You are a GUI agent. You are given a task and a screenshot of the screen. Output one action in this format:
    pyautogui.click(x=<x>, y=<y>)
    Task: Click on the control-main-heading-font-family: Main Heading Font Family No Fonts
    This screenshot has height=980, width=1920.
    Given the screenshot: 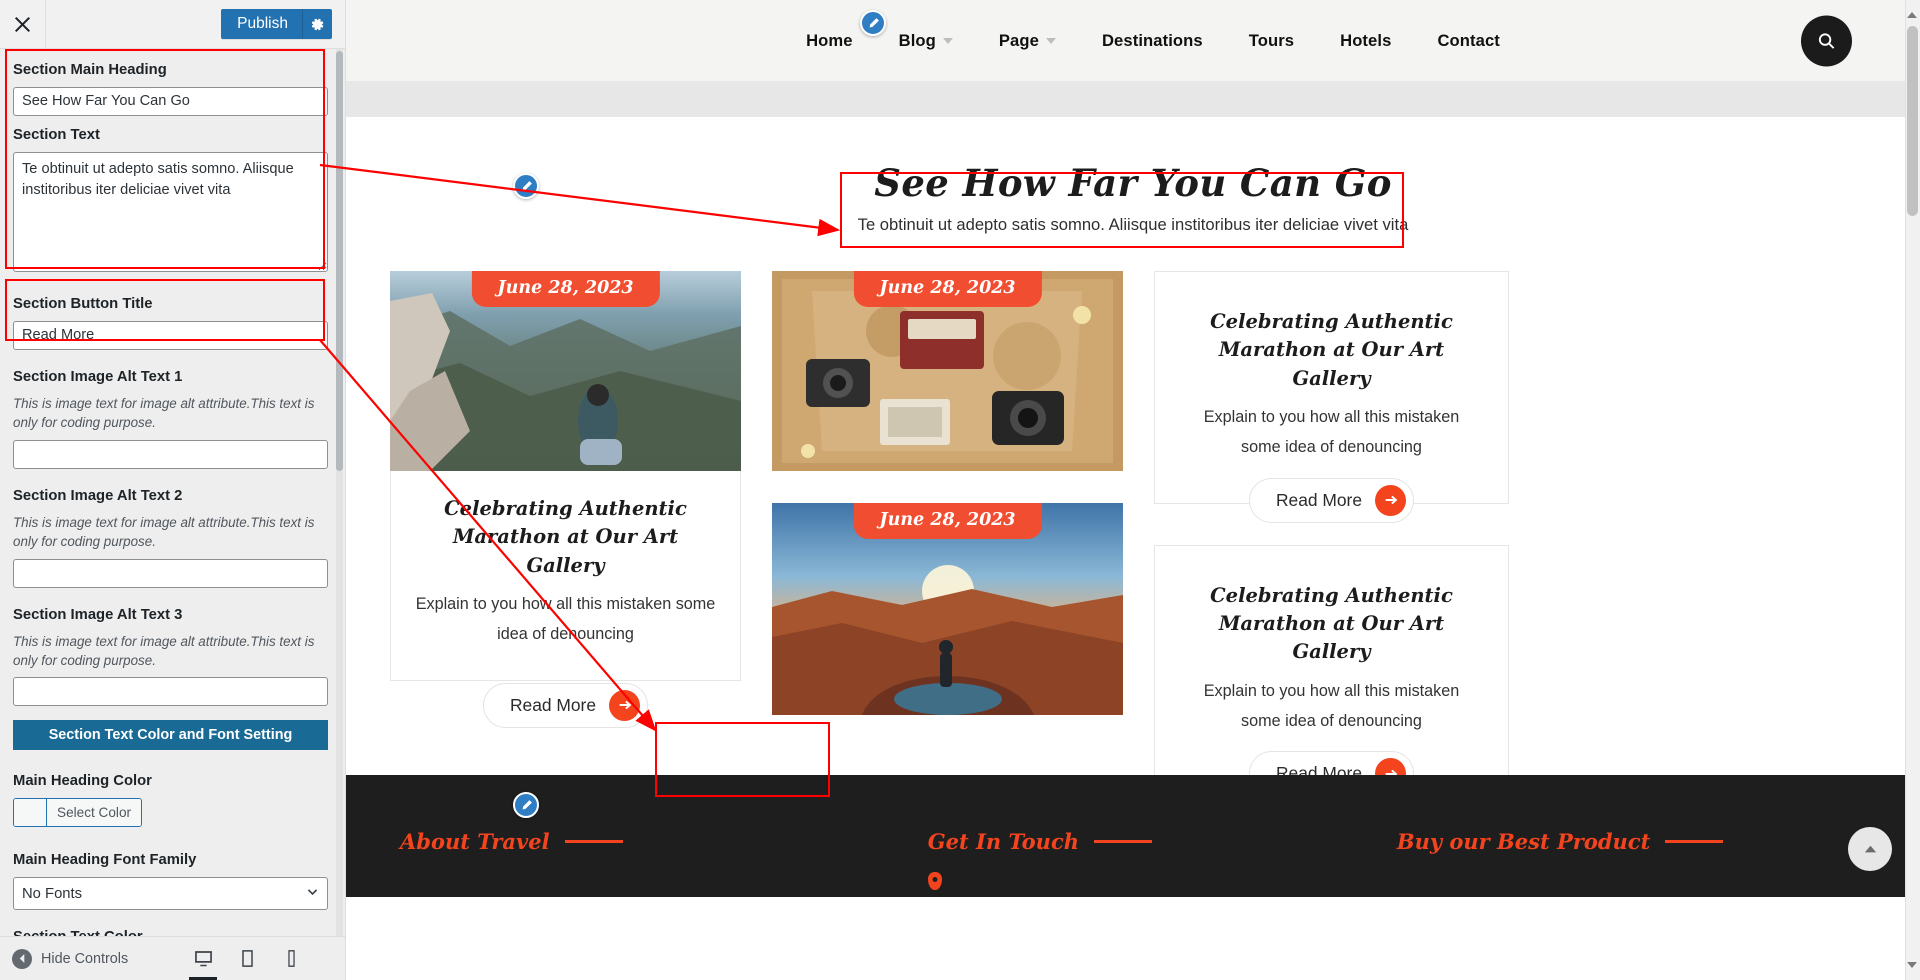 What is the action you would take?
    pyautogui.click(x=170, y=881)
    